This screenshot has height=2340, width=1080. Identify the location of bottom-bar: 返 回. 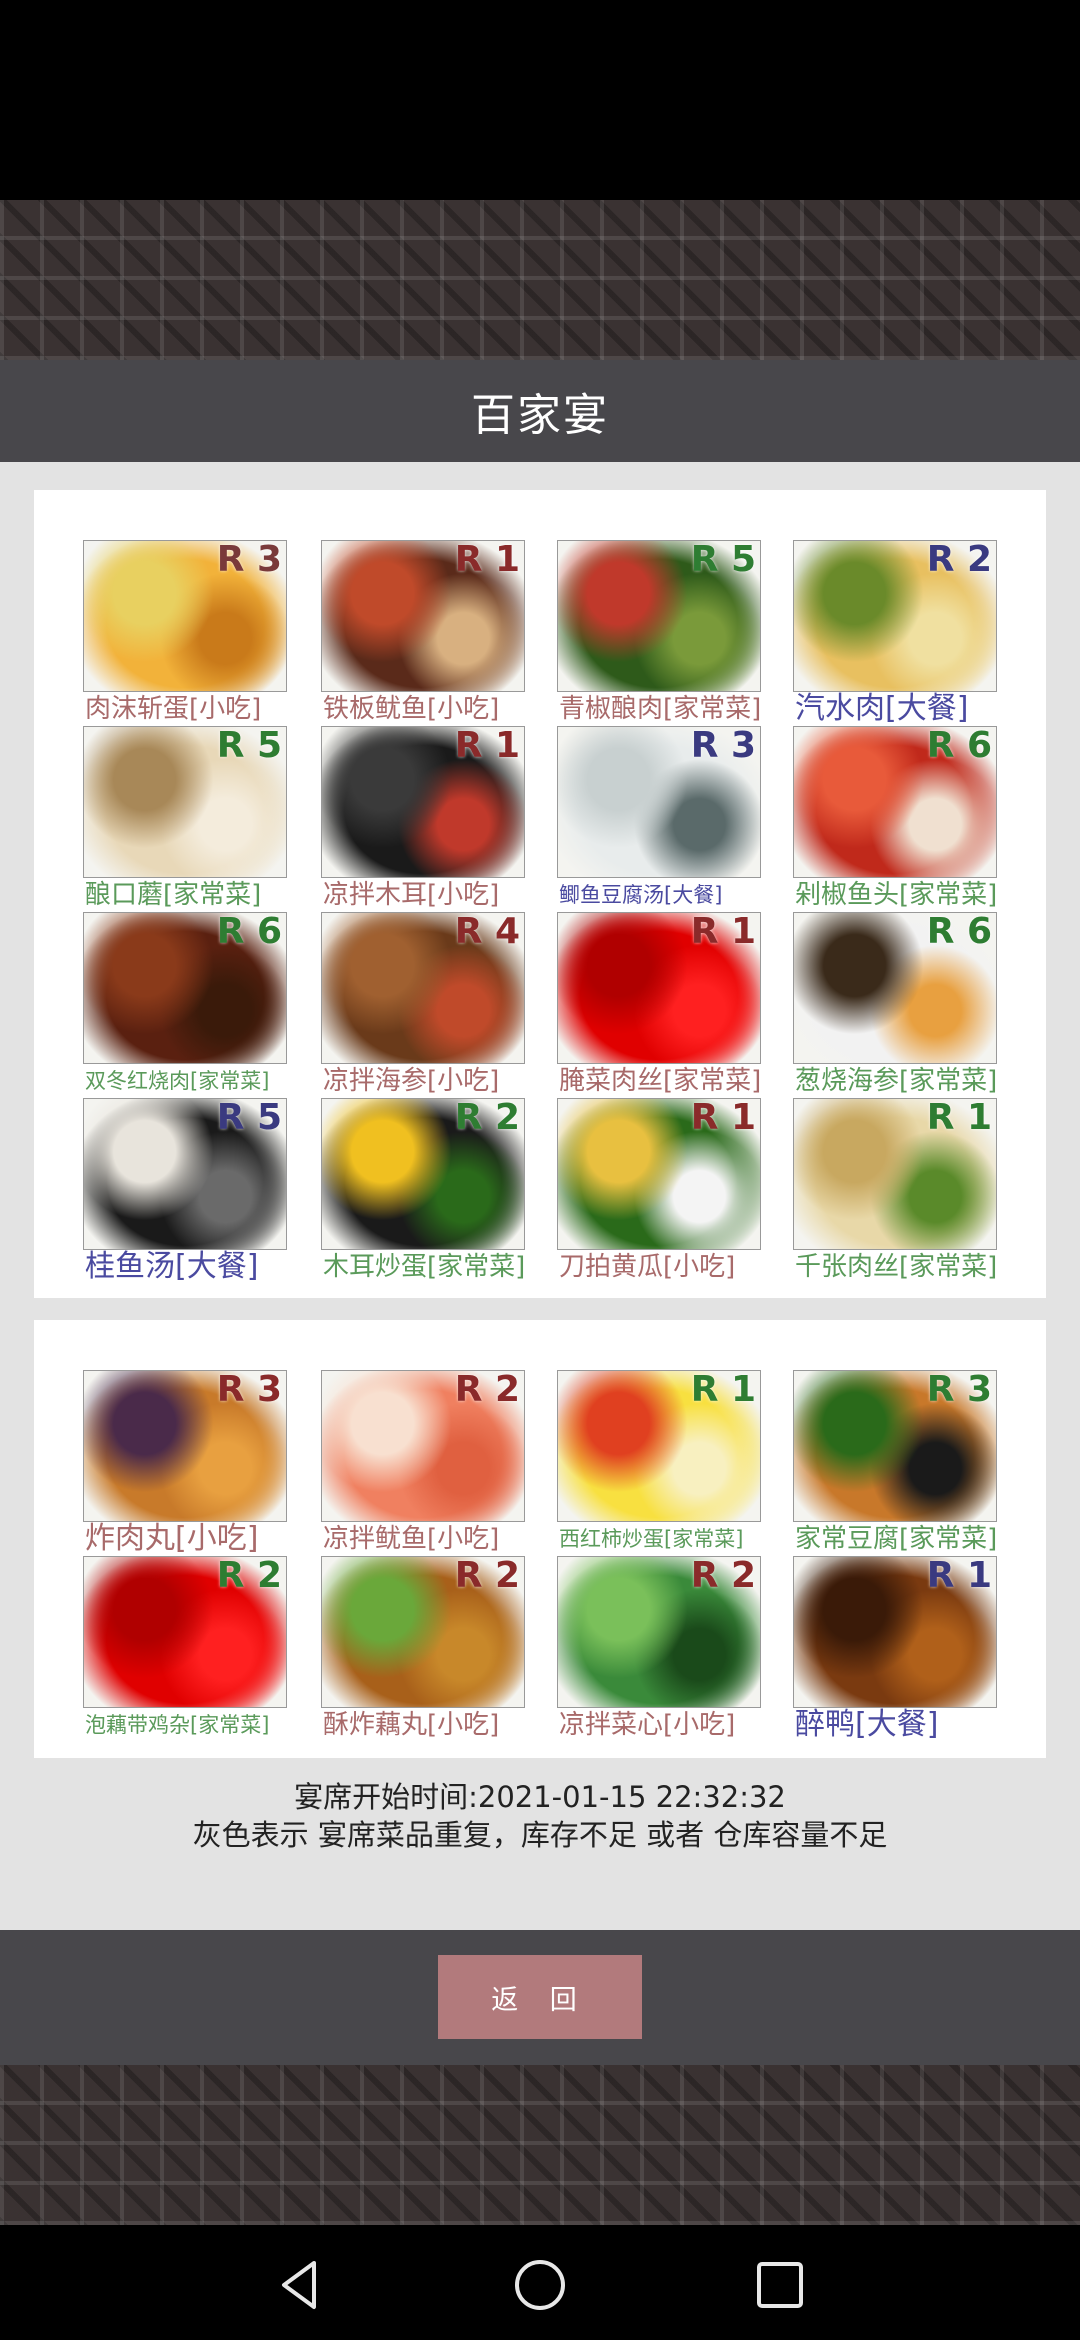
(540, 1997).